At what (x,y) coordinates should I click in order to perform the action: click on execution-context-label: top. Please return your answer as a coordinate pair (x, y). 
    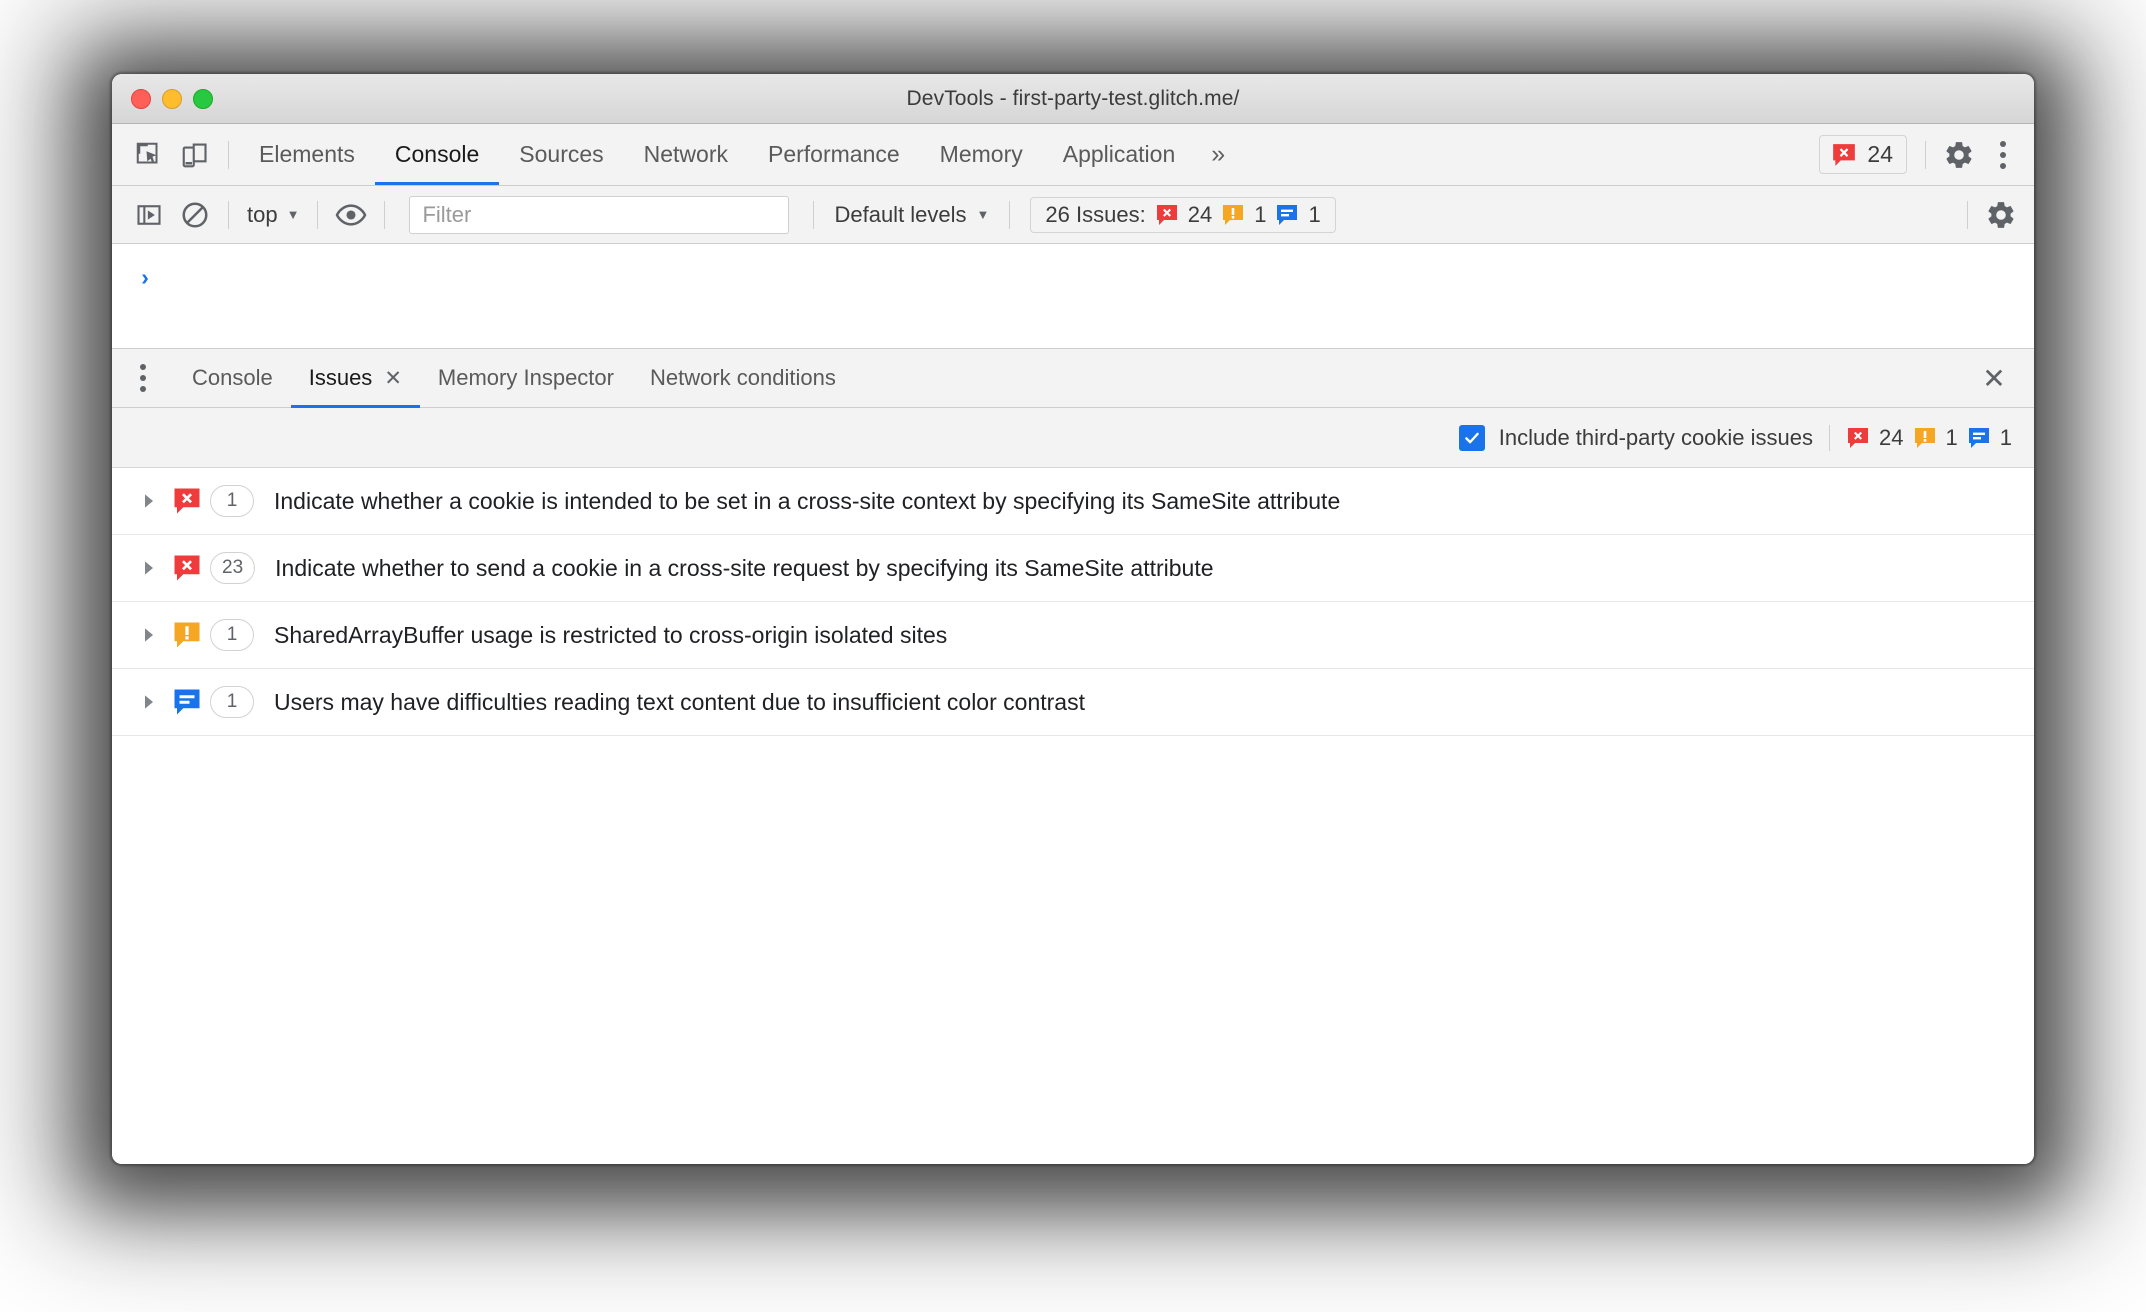
    Looking at the image, I should click on (262, 214).